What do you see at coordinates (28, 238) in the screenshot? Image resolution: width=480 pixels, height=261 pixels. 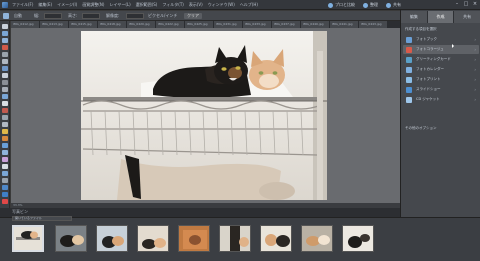 I see `thumbnail-selected` at bounding box center [28, 238].